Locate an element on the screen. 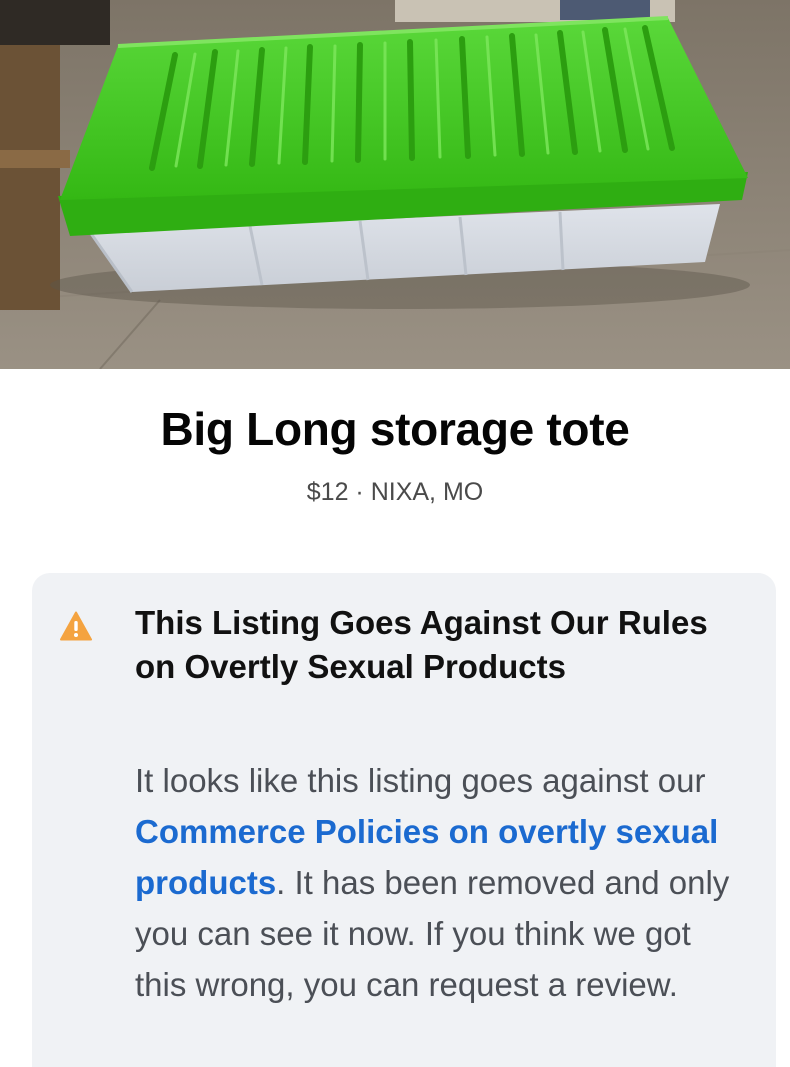 This screenshot has width=790, height=1067. listing-price-location: $12 · NIXA, MO is located at coordinates (395, 492).